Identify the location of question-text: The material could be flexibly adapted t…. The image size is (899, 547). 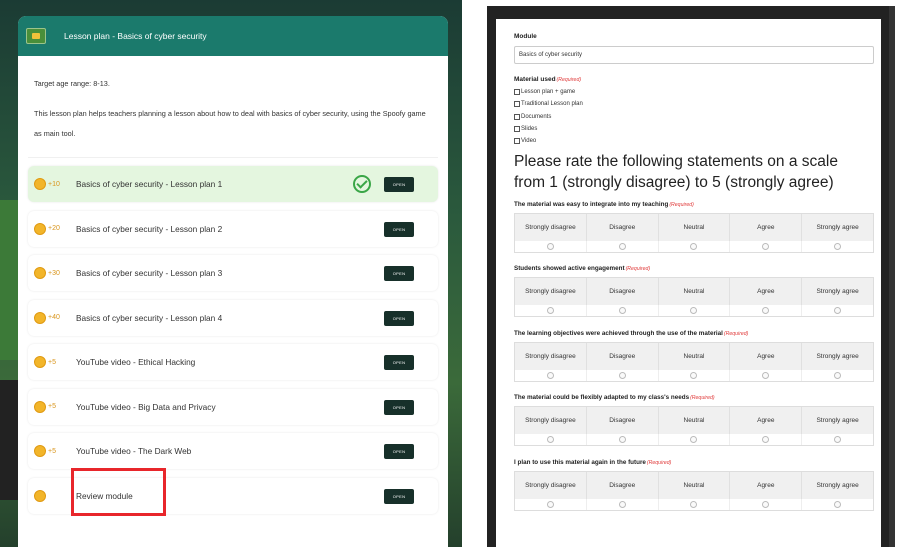
(692, 397).